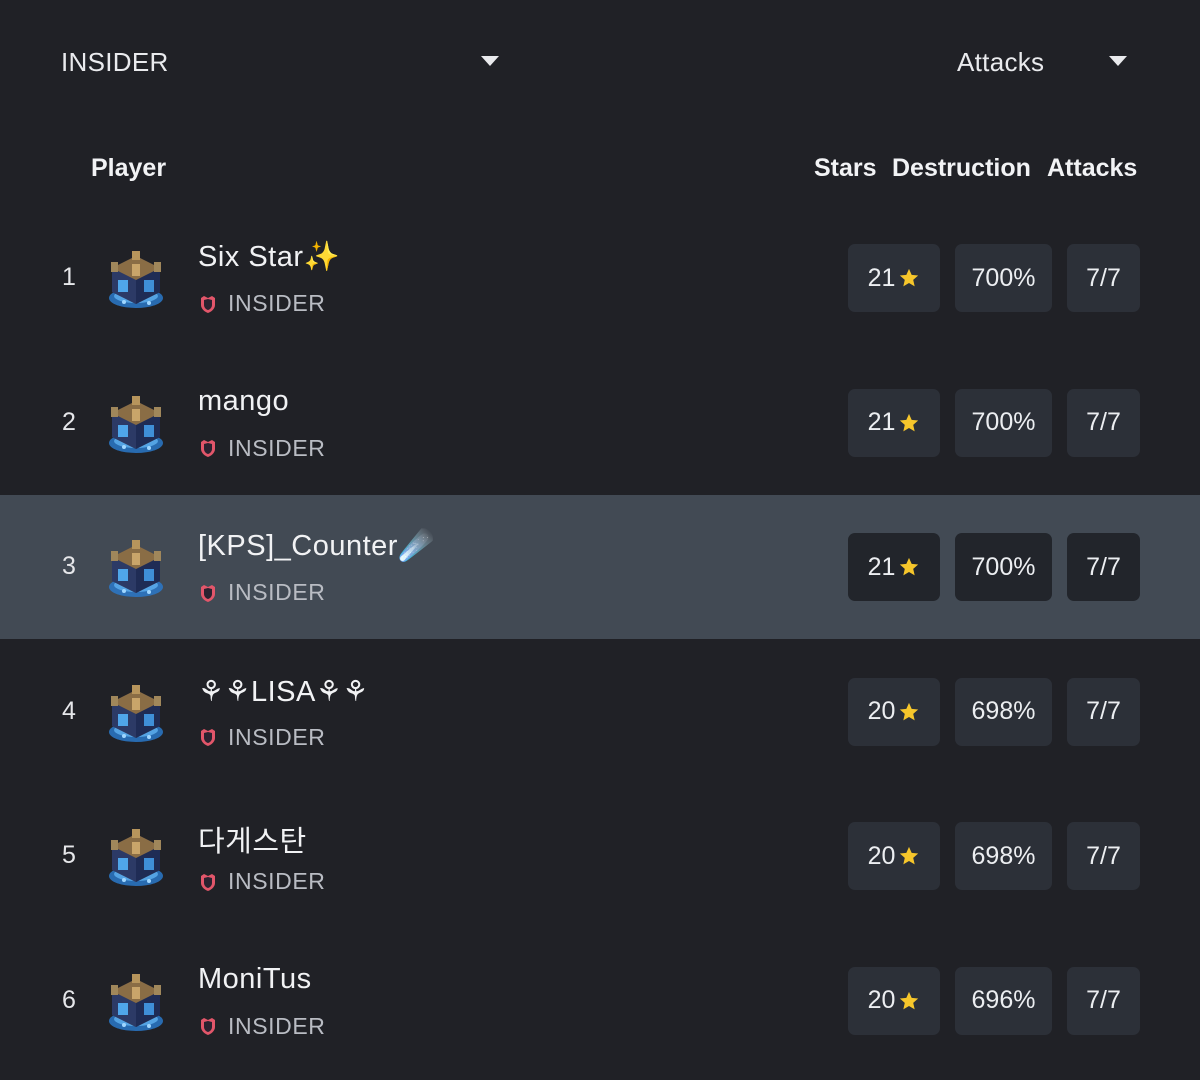 The height and width of the screenshot is (1080, 1200). What do you see at coordinates (255, 979) in the screenshot?
I see `player-name: MoniTus` at bounding box center [255, 979].